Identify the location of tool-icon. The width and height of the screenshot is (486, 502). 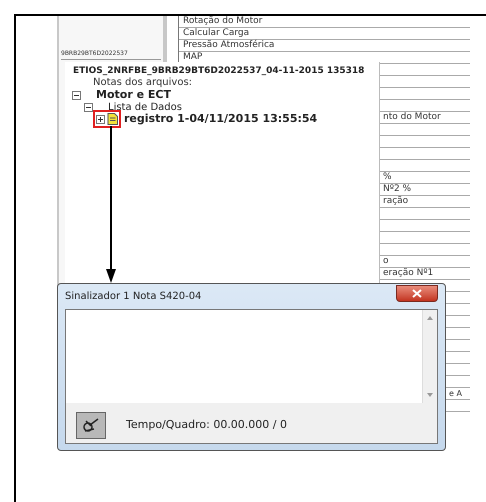
(91, 425).